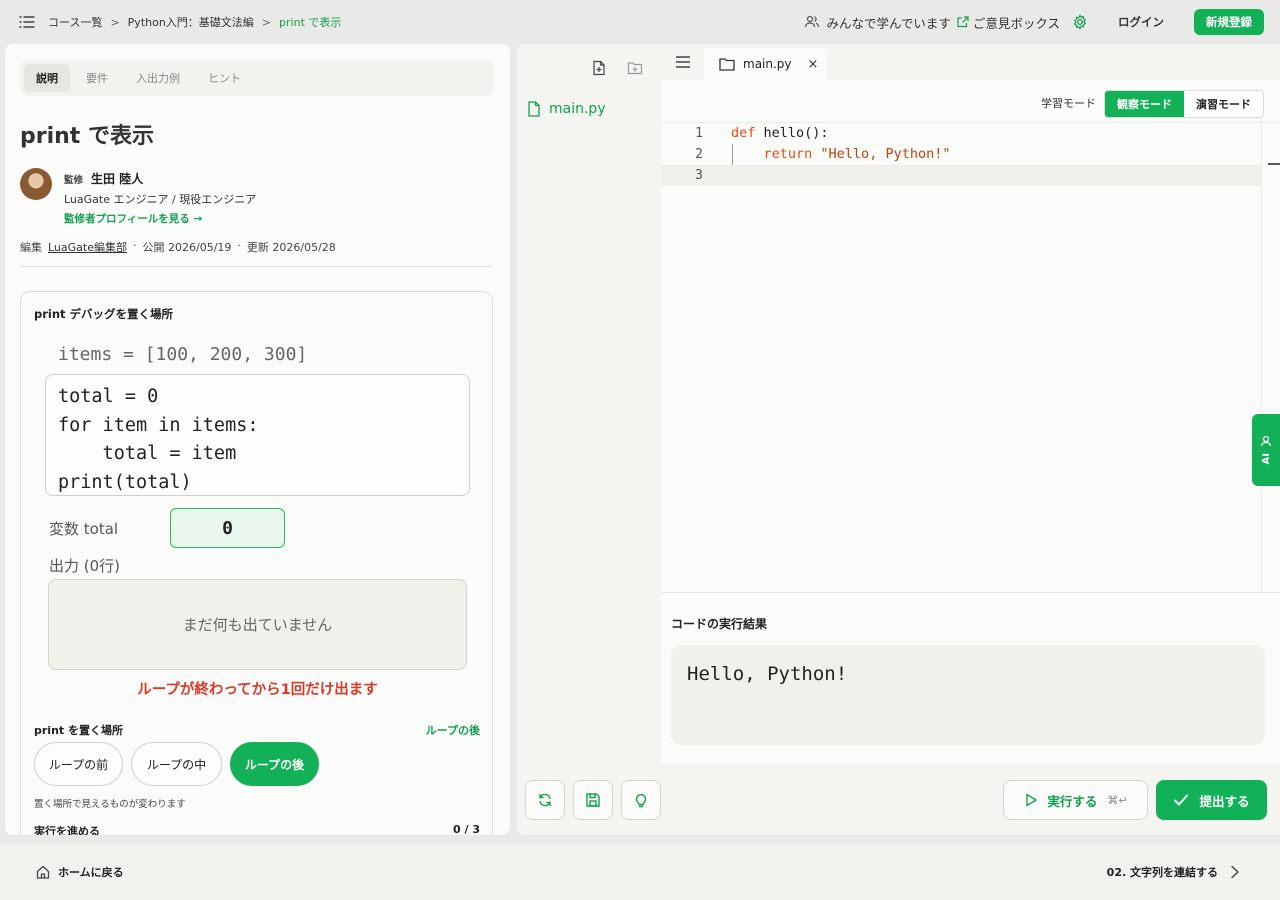  What do you see at coordinates (970, 678) in the screenshot?
I see `result-area: コードの実行結果 Hello, Python!` at bounding box center [970, 678].